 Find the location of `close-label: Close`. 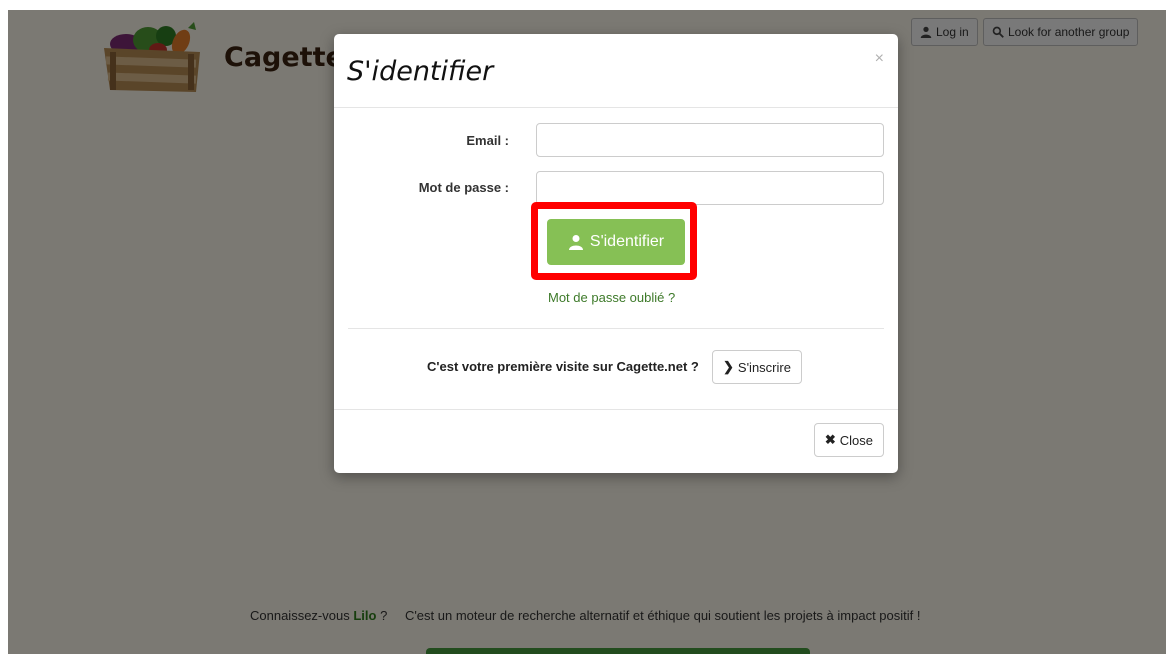

close-label: Close is located at coordinates (856, 440).